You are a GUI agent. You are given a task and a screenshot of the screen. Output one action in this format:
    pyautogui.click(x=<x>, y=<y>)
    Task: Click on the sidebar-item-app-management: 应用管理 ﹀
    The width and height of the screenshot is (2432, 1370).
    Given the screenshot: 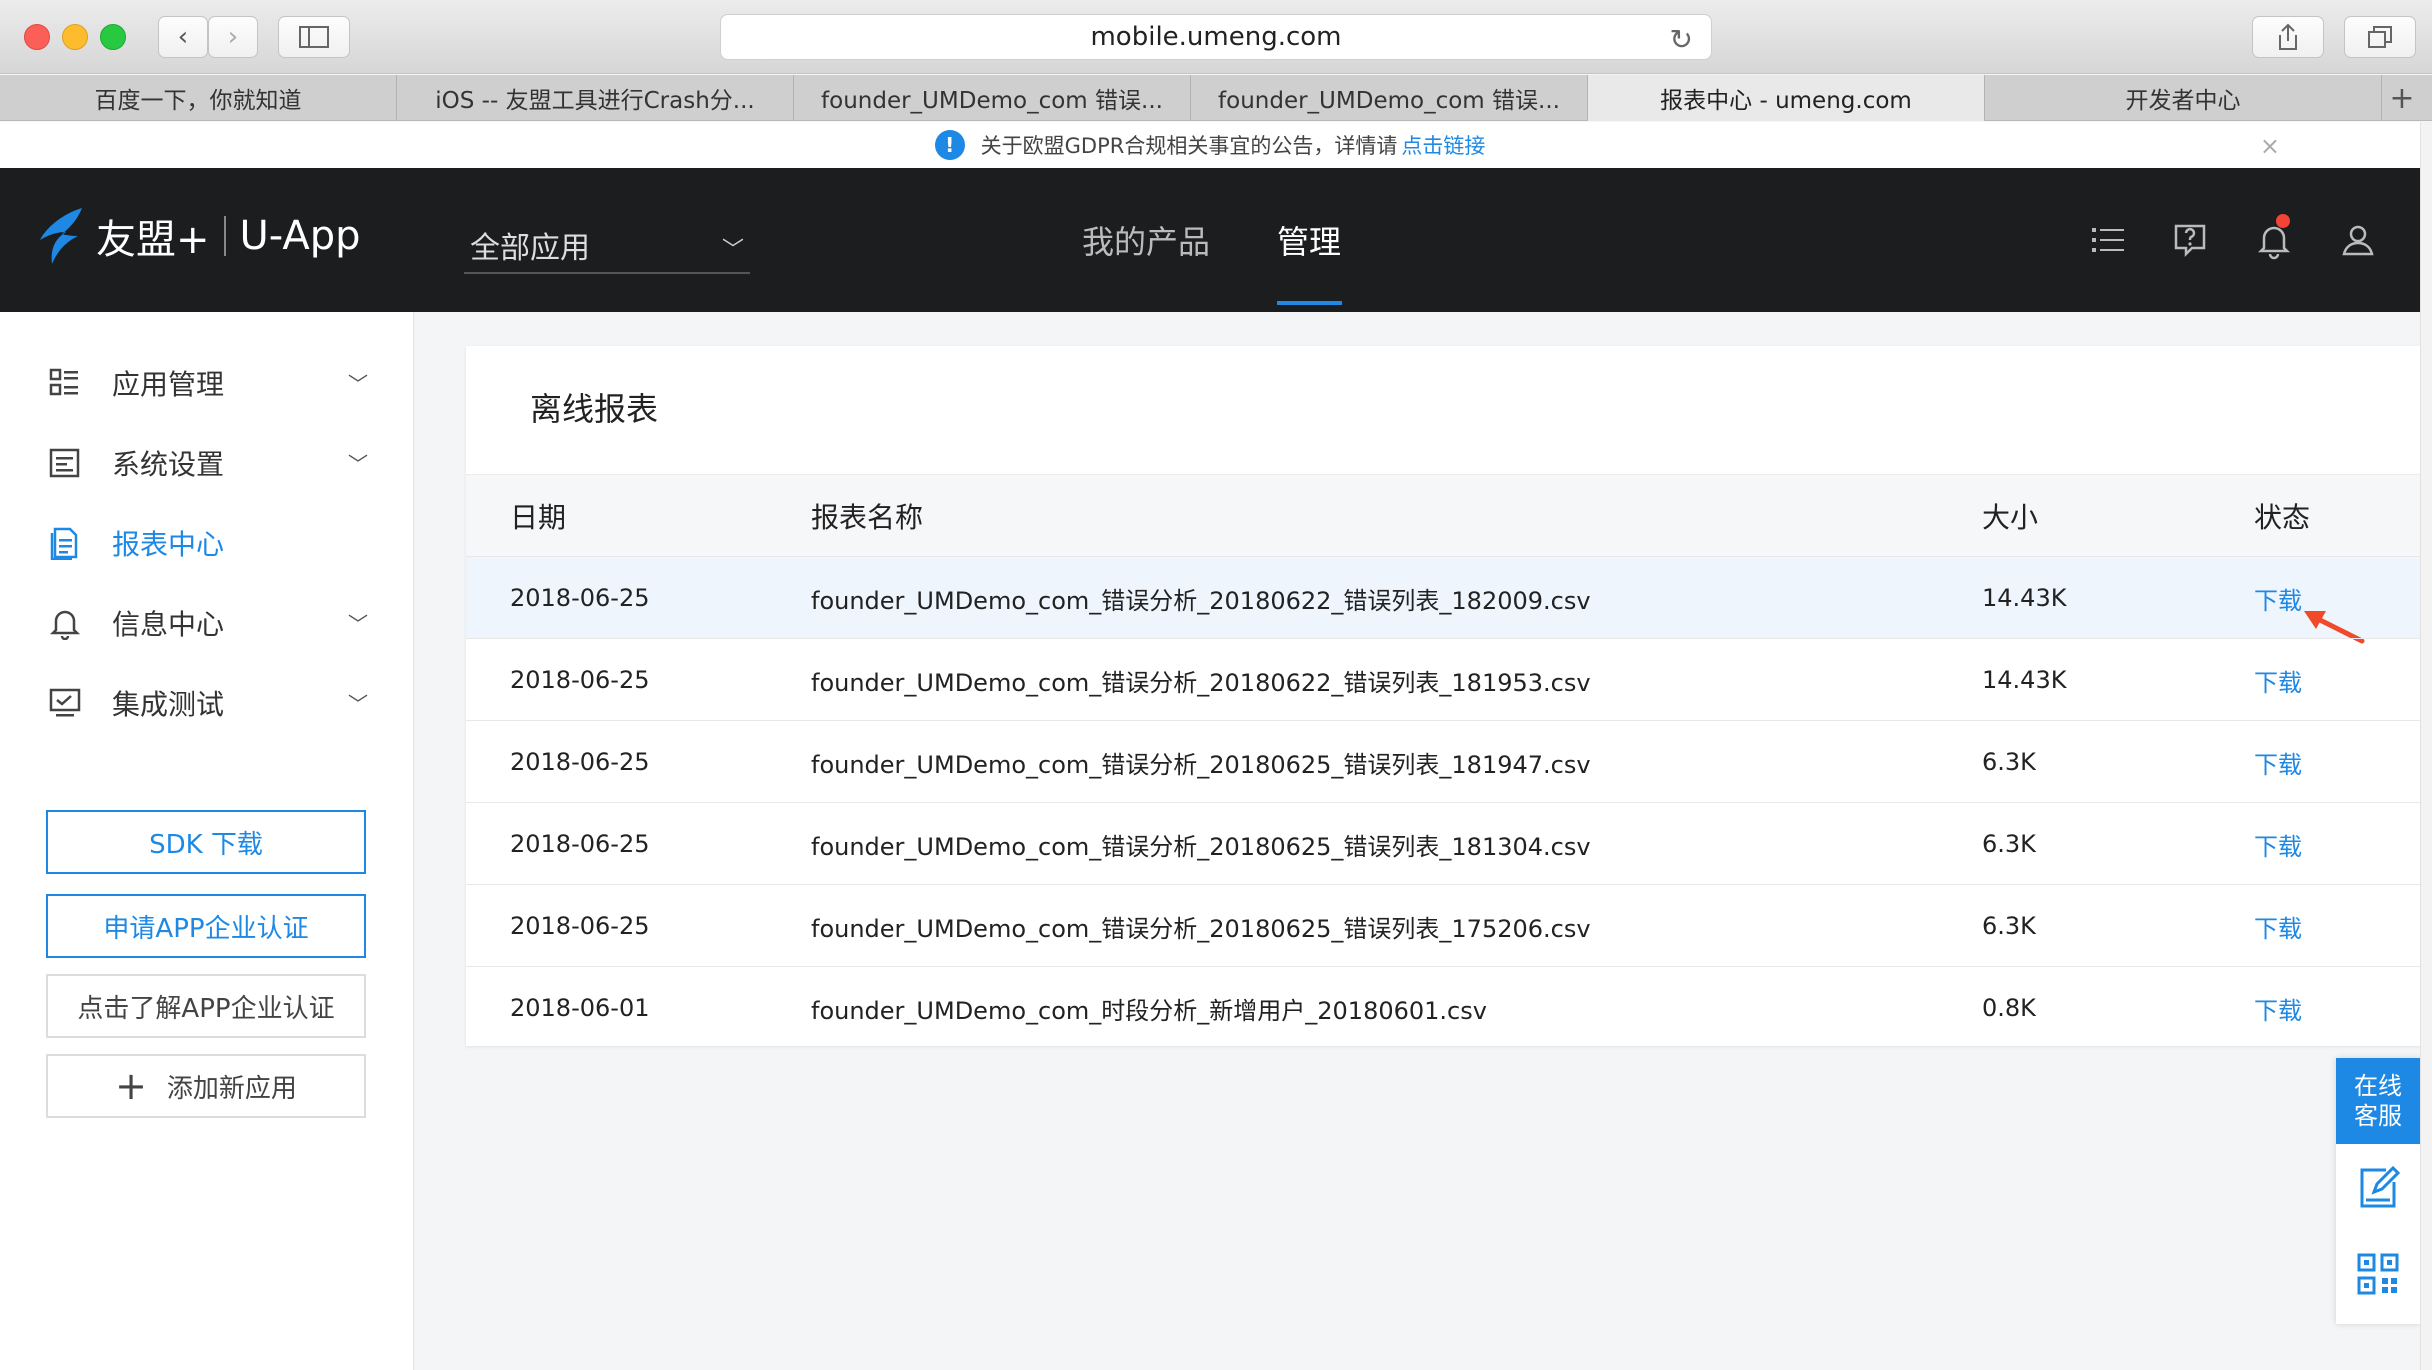 What is the action you would take?
    pyautogui.click(x=208, y=383)
    